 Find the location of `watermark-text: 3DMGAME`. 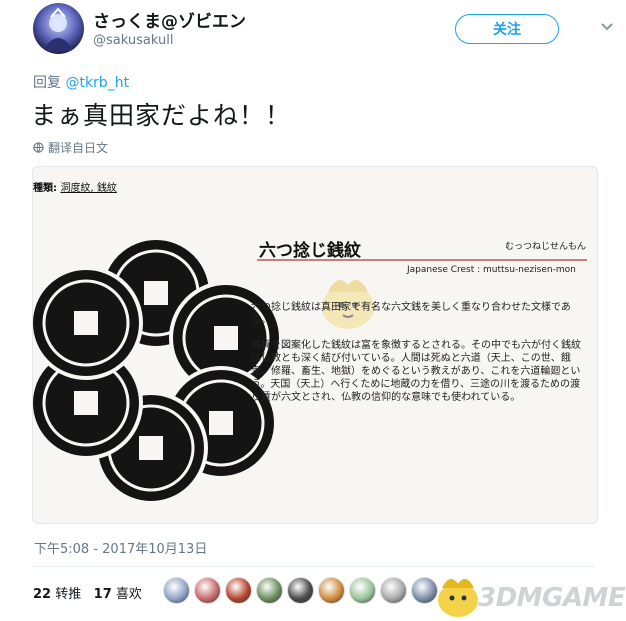

watermark-text: 3DMGAME is located at coordinates (552, 598).